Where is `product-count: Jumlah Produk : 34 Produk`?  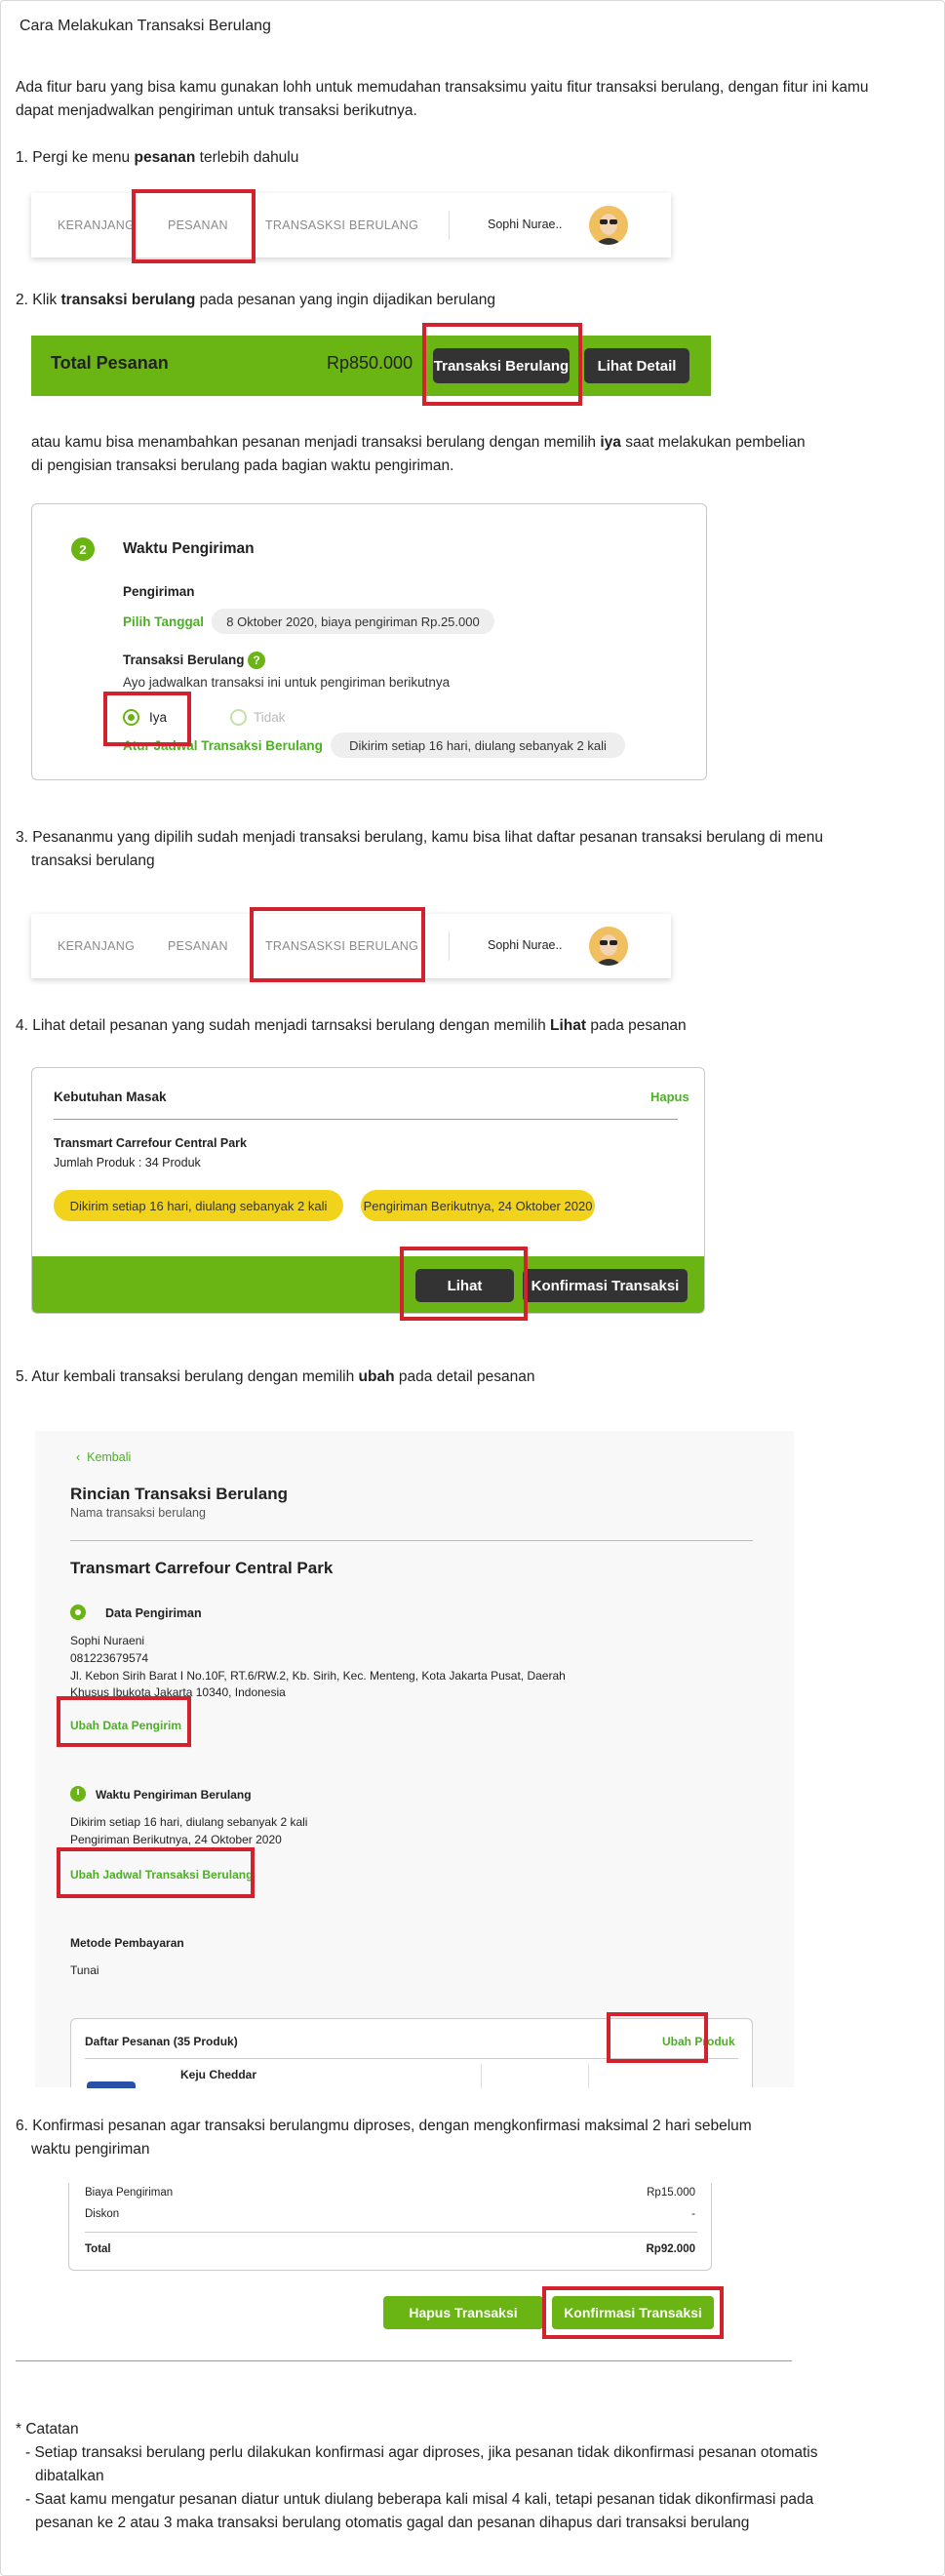
product-count: Jumlah Produk : 34 Produk is located at coordinates (128, 1162).